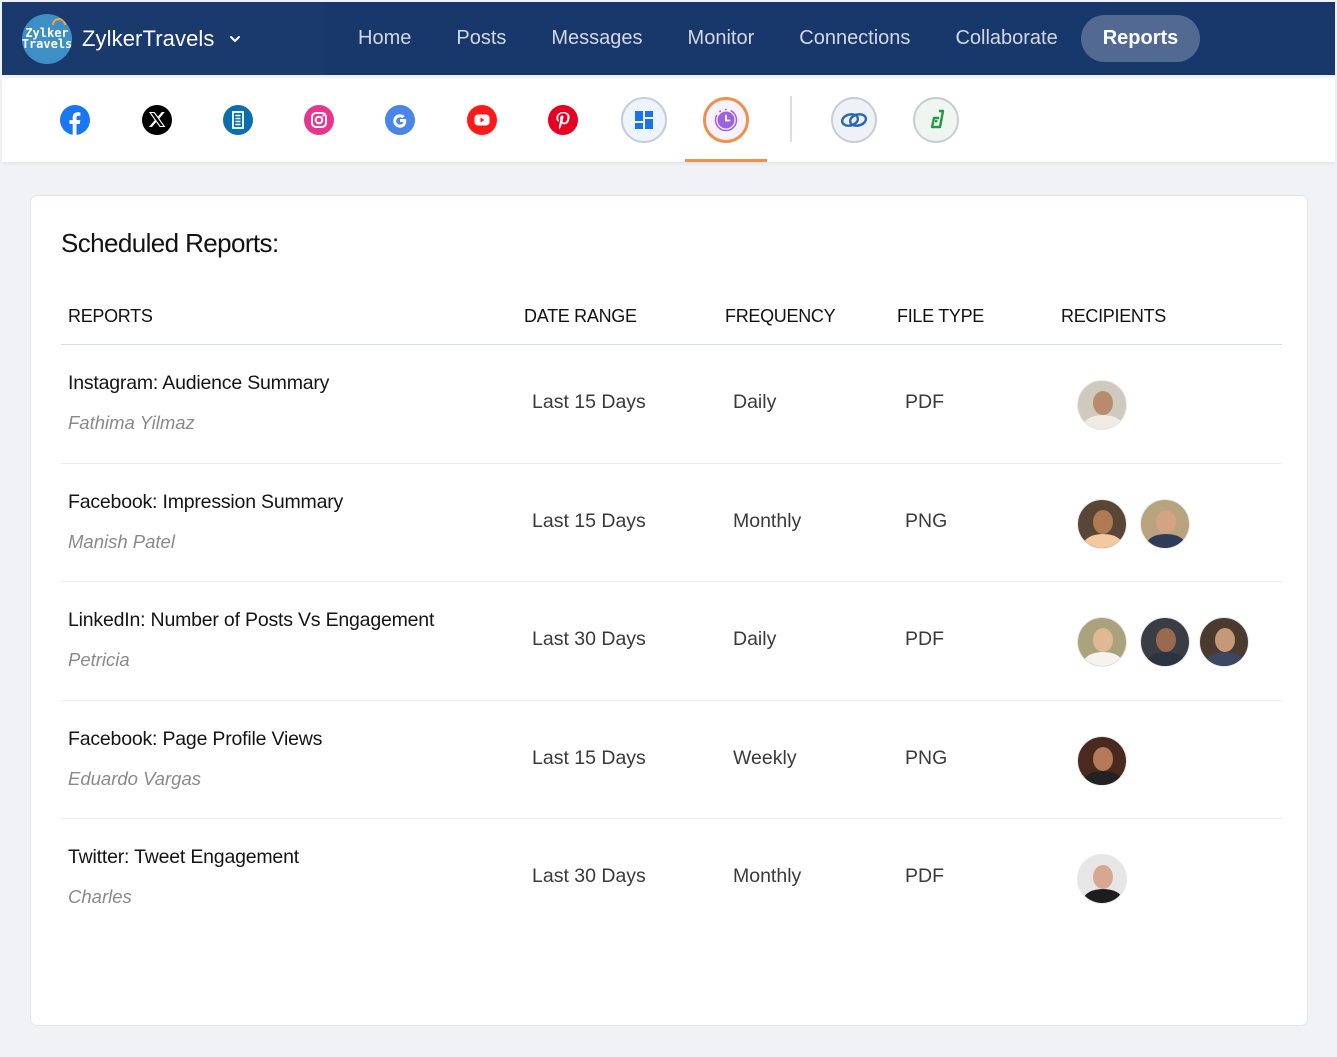  What do you see at coordinates (148, 38) in the screenshot?
I see `brand-name: ZylkerTravels` at bounding box center [148, 38].